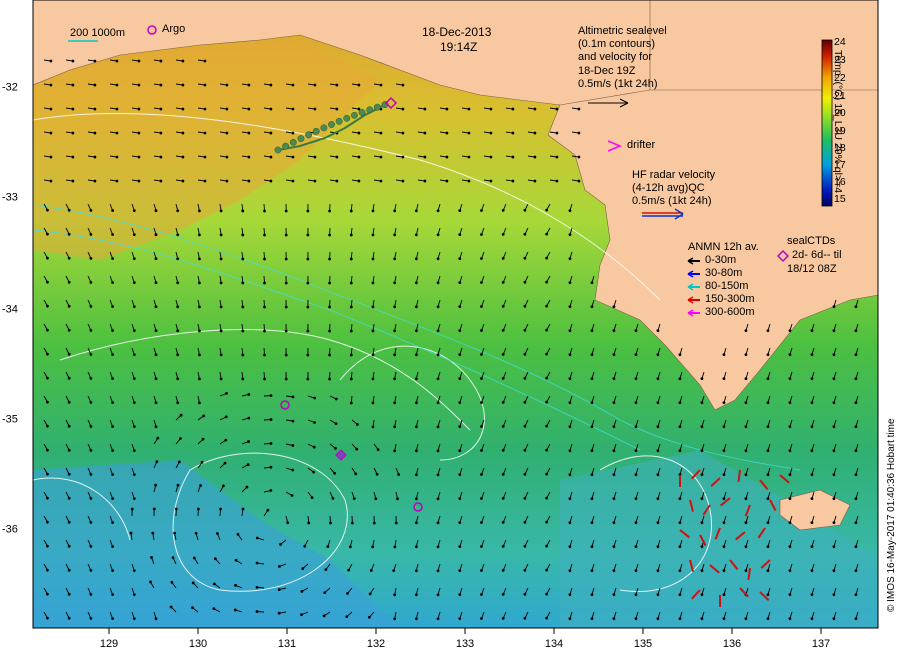 This screenshot has height=660, width=900. Describe the element at coordinates (730, 299) in the screenshot. I see `anmn-depth-label: 150-300m` at that location.